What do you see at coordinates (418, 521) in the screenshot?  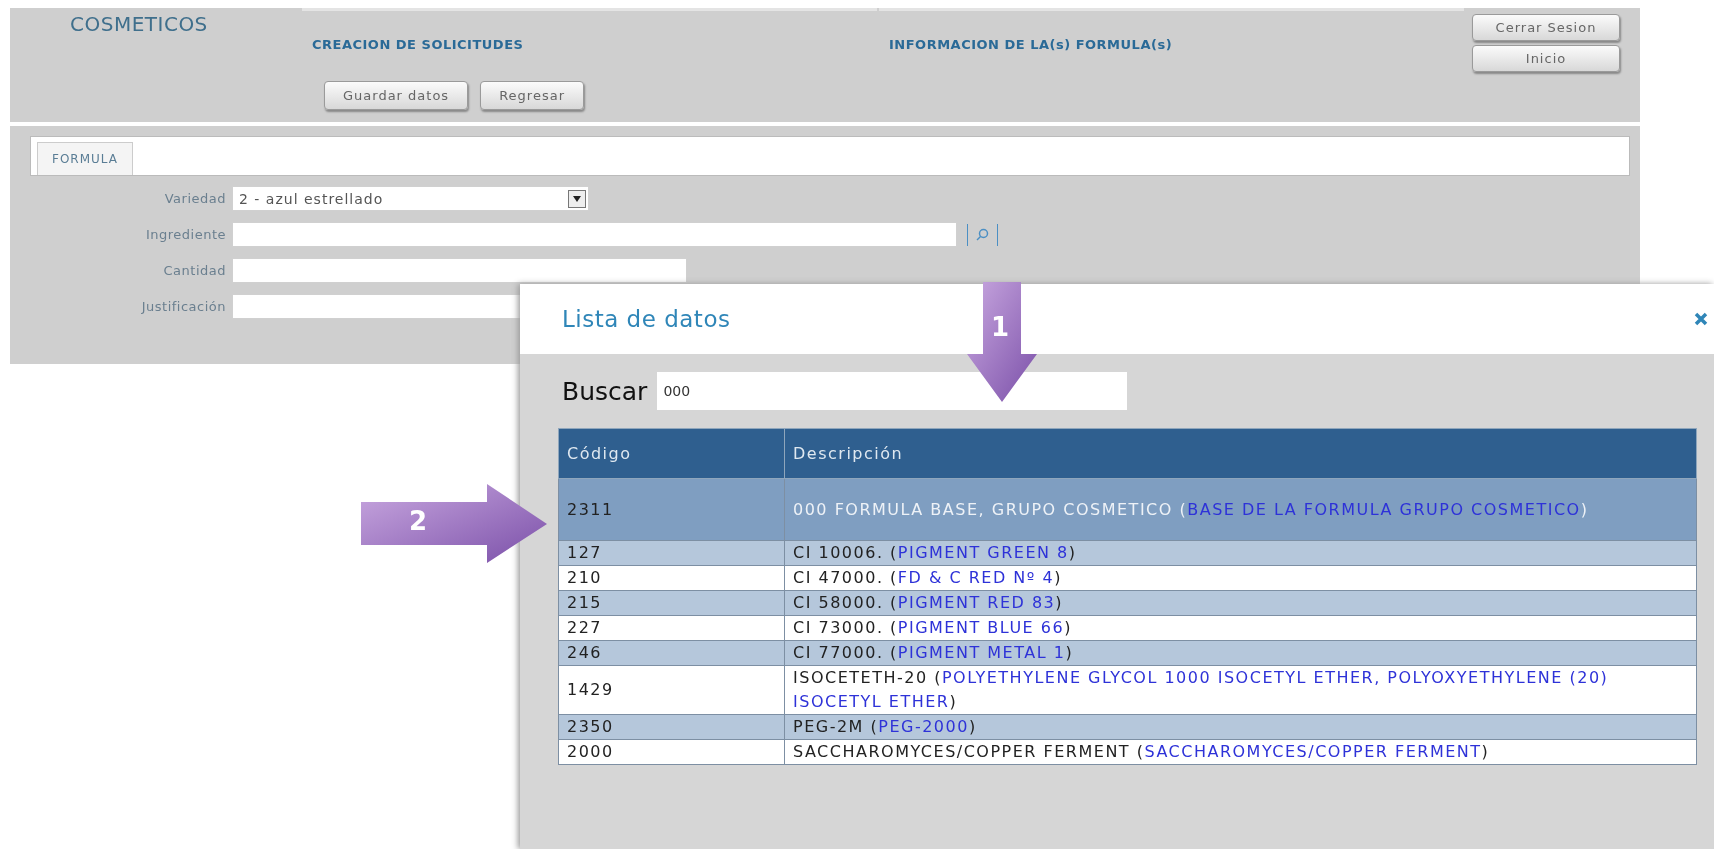 I see `step-number: 2` at bounding box center [418, 521].